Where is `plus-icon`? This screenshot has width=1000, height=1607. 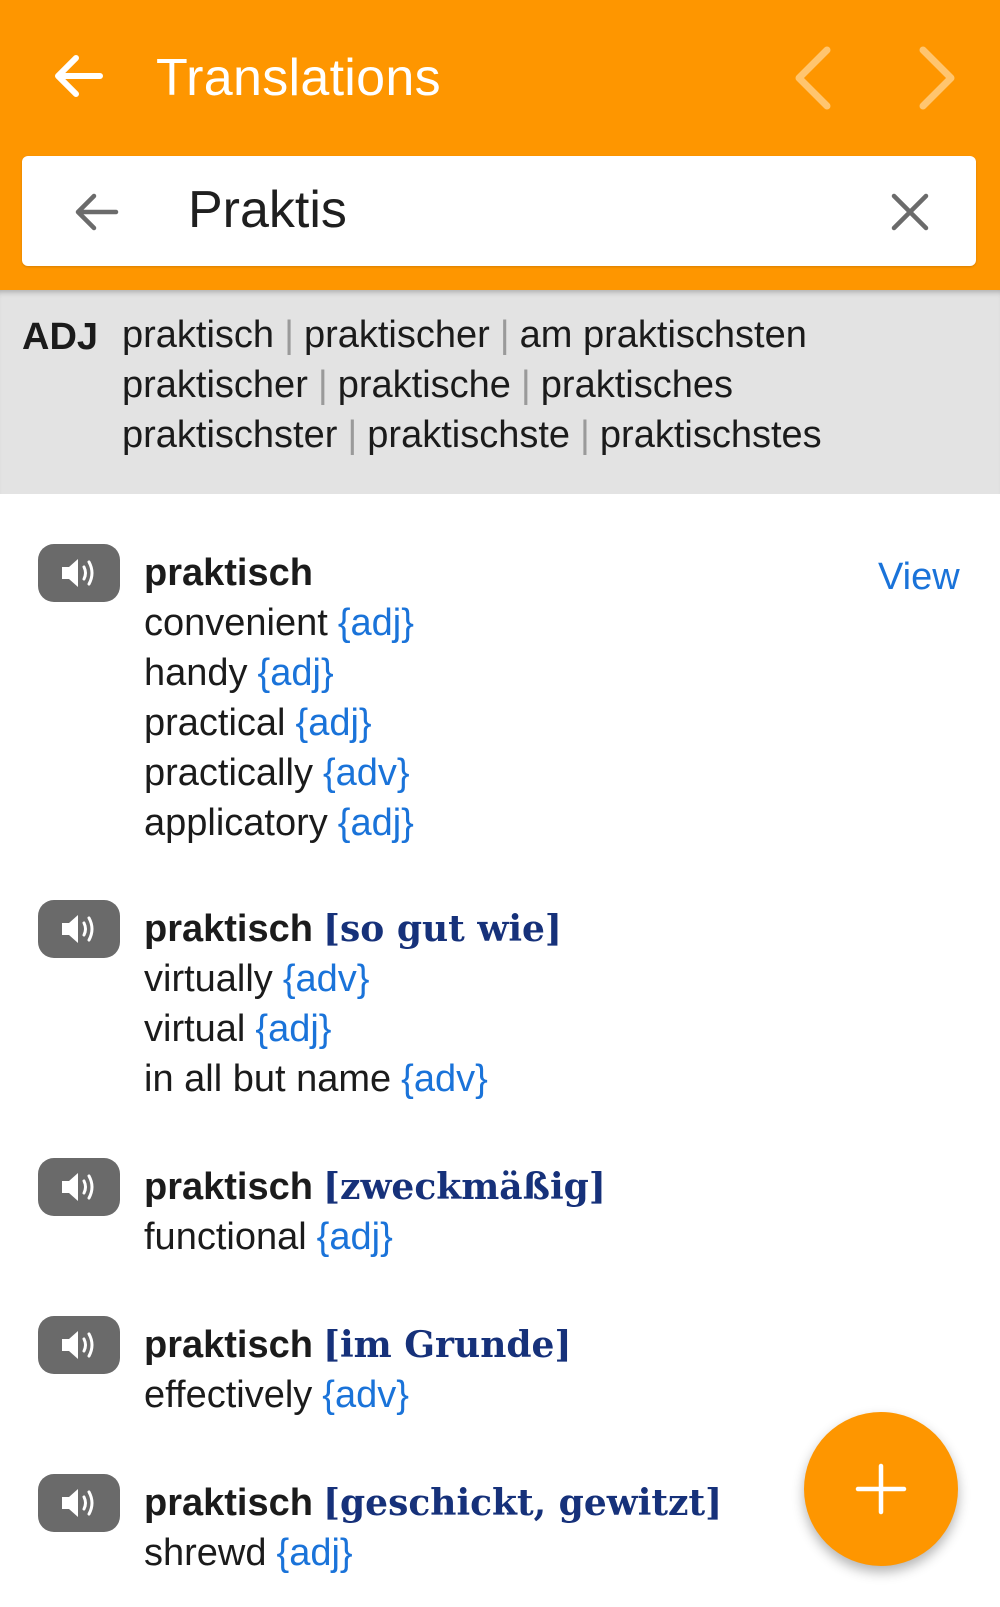 plus-icon is located at coordinates (881, 1489).